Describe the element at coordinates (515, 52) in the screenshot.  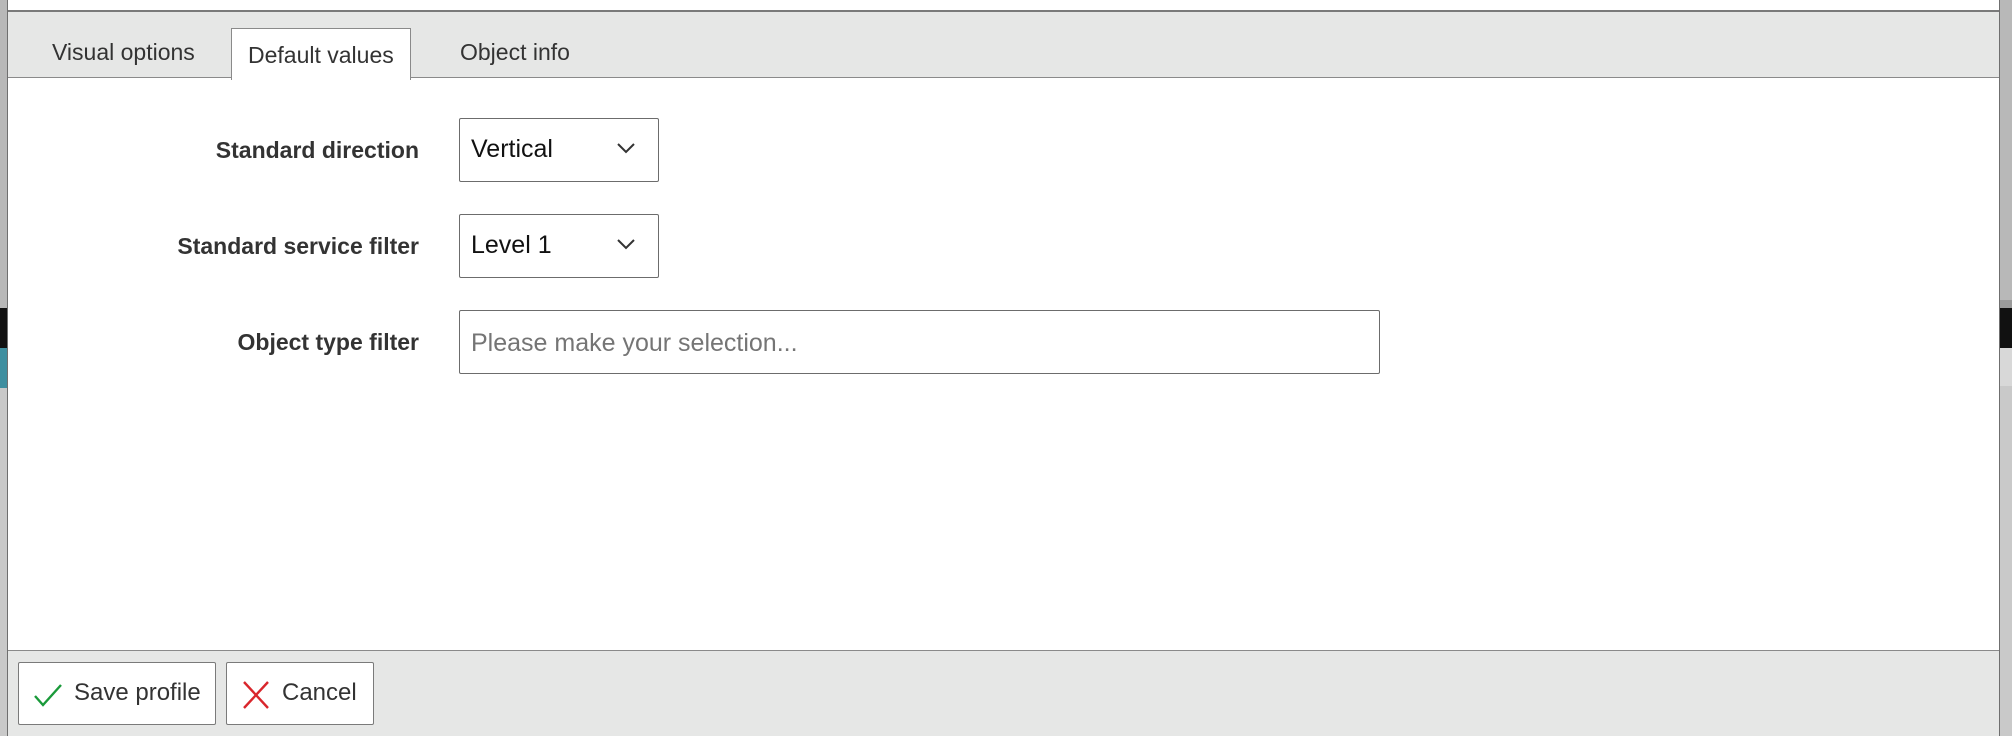
I see `tab-object-info: Object info` at that location.